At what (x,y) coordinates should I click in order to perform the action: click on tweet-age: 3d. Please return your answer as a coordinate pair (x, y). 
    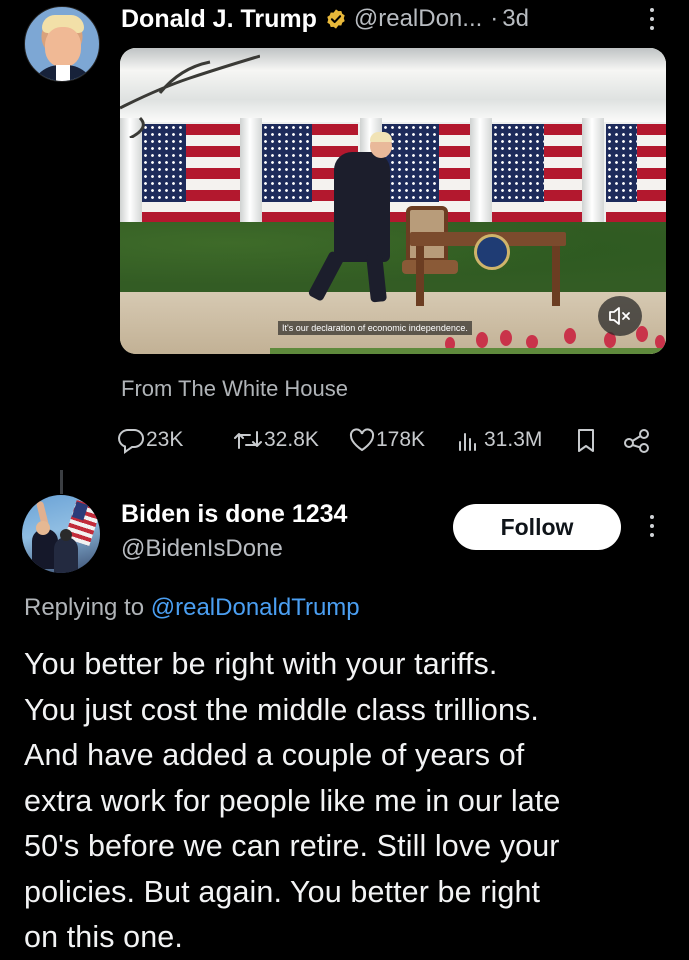
    Looking at the image, I should click on (515, 19).